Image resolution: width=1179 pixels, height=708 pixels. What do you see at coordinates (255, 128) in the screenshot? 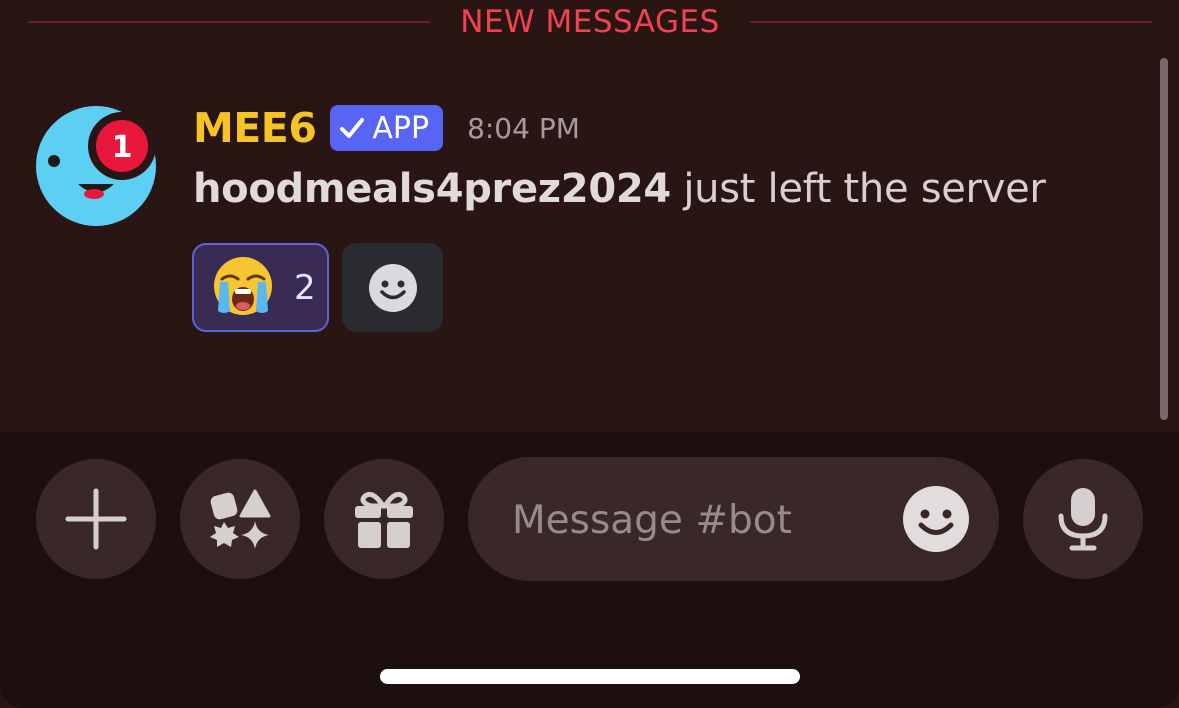
I see `username: MEE6` at bounding box center [255, 128].